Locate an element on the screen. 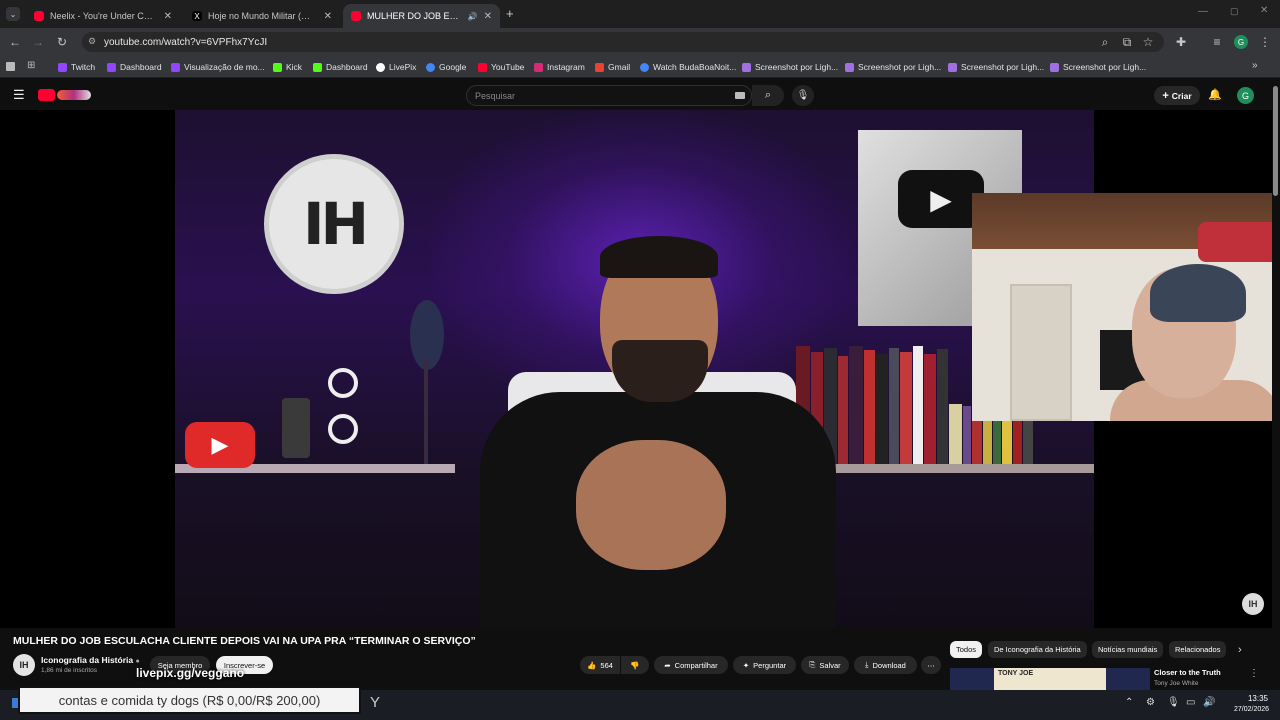  share-label: Compartilhar is located at coordinates (696, 665).